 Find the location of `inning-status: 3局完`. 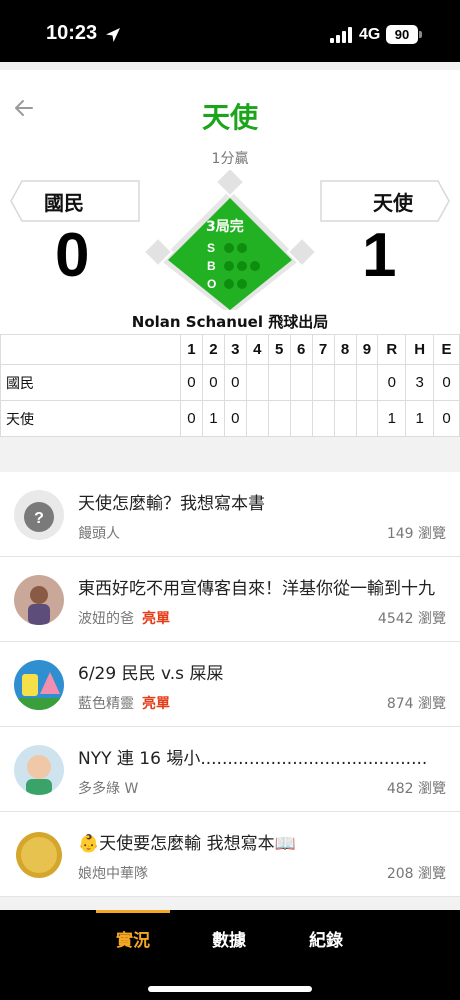

inning-status: 3局完 is located at coordinates (225, 227).